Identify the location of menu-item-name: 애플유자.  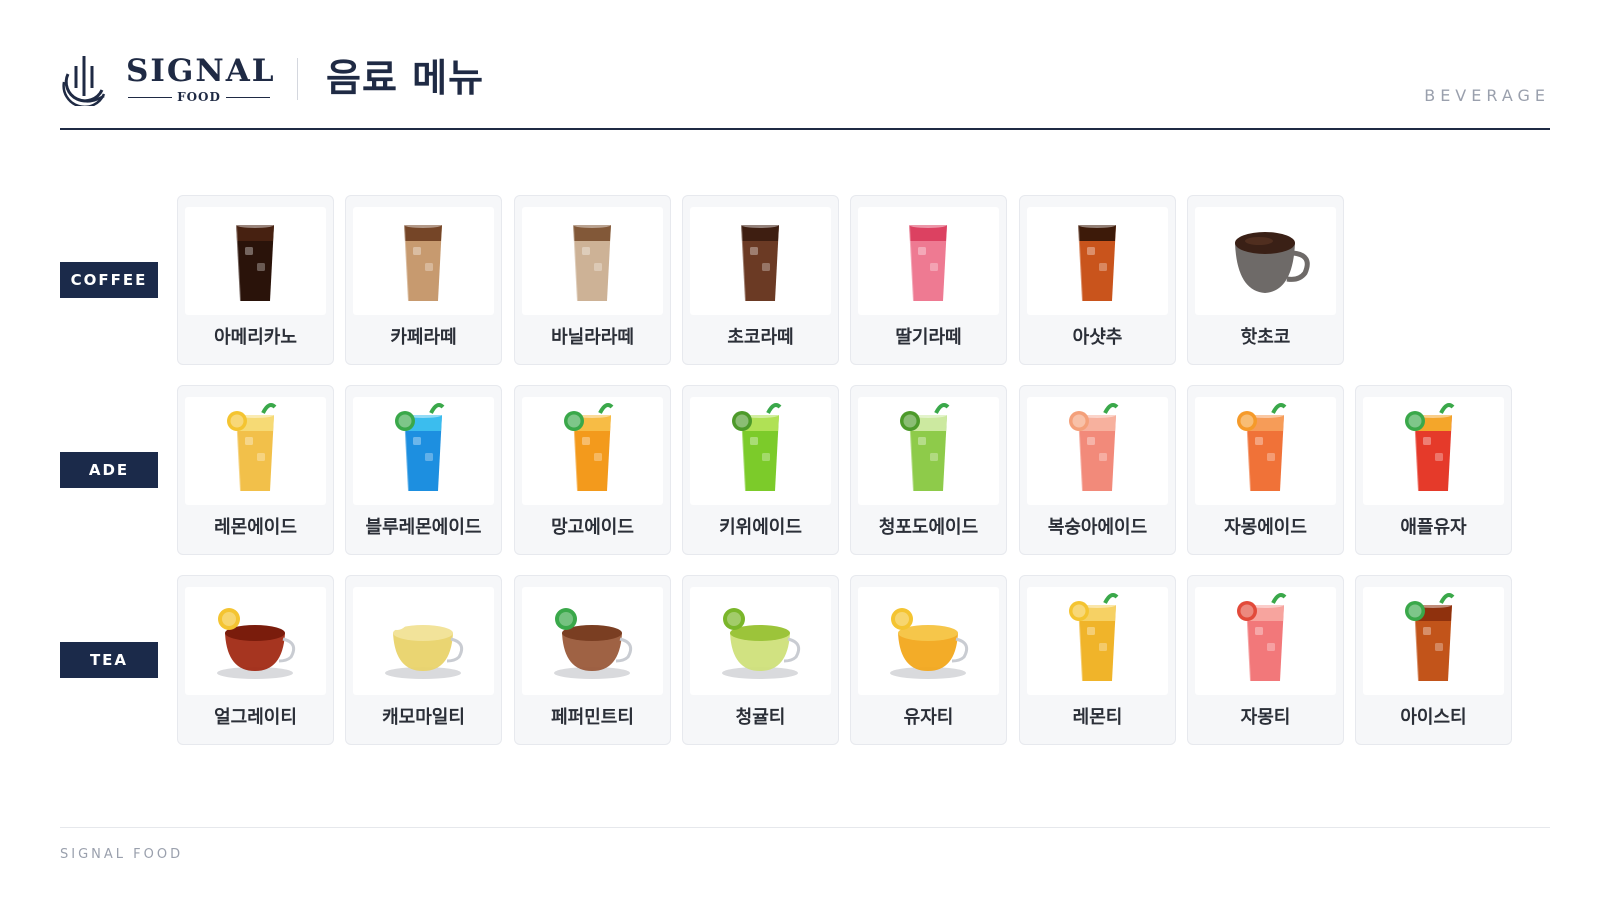
(1433, 527).